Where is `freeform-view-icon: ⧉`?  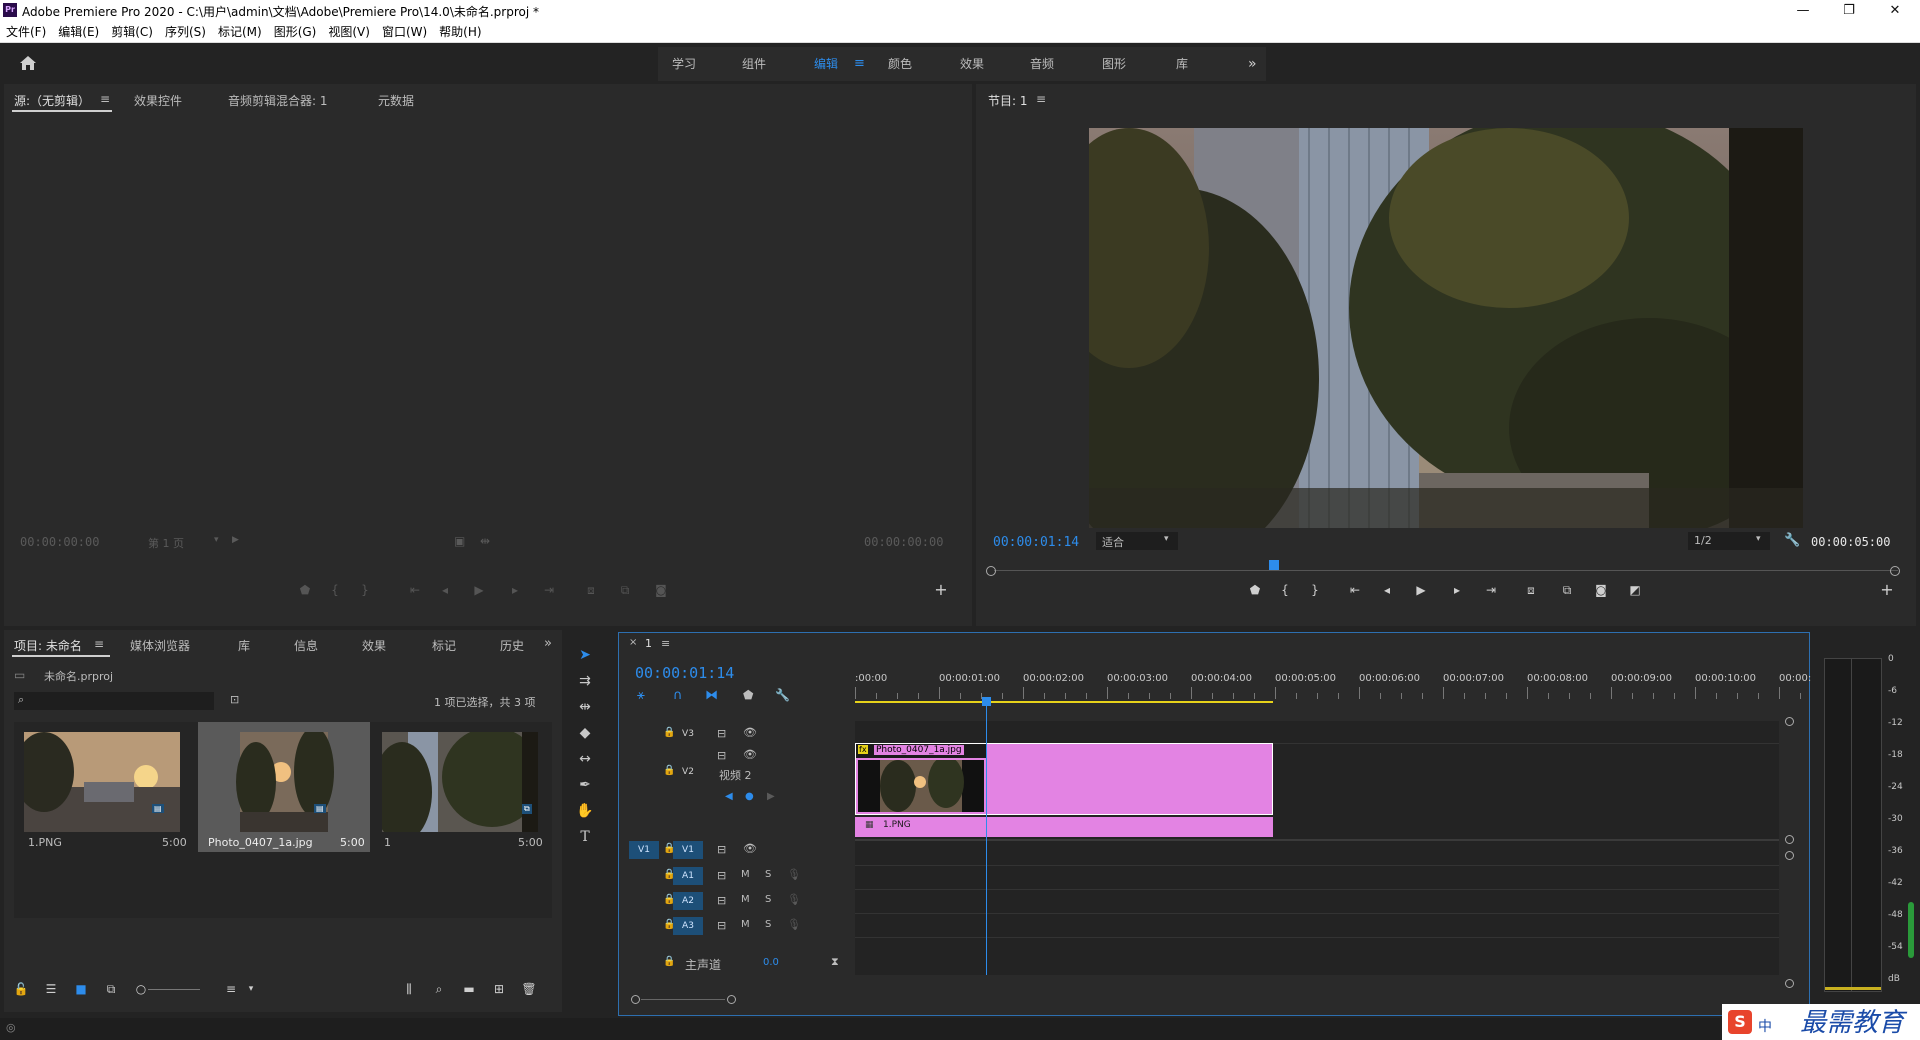 freeform-view-icon: ⧉ is located at coordinates (111, 989).